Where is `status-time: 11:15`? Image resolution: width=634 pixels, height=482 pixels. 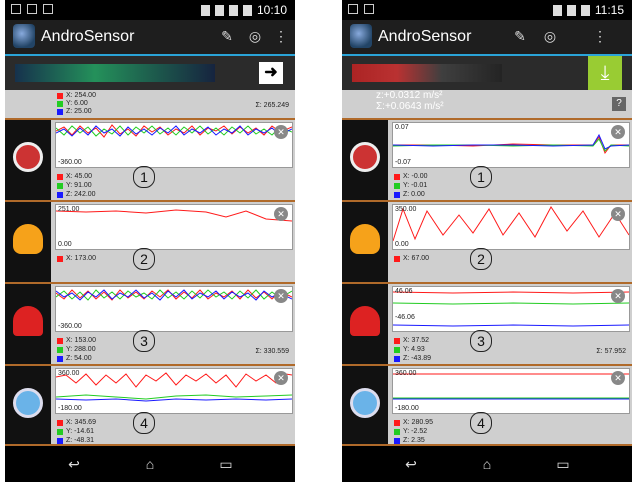 status-time: 11:15 is located at coordinates (609, 10).